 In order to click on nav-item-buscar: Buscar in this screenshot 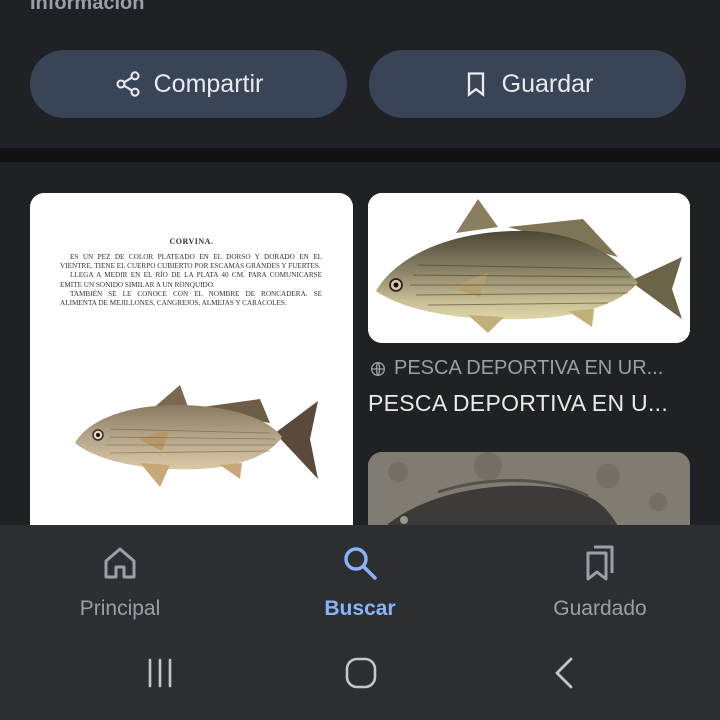, I will do `click(360, 580)`.